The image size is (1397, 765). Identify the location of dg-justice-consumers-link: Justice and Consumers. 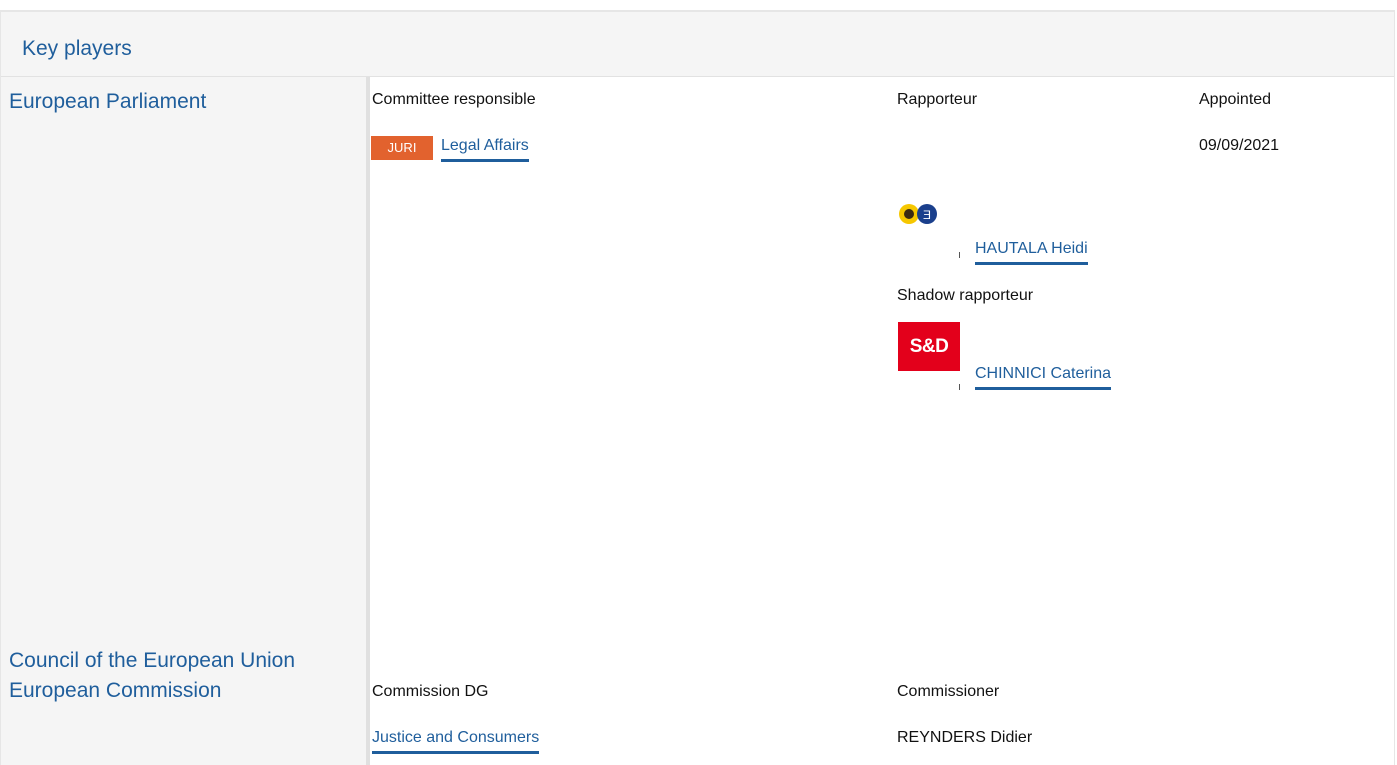
(456, 741).